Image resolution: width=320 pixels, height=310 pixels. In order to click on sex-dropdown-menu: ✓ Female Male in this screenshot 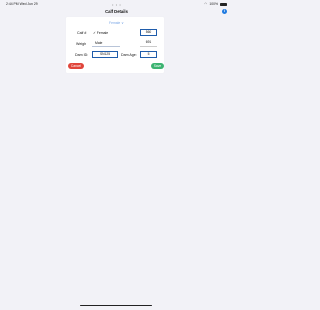, I will do `click(106, 39)`.